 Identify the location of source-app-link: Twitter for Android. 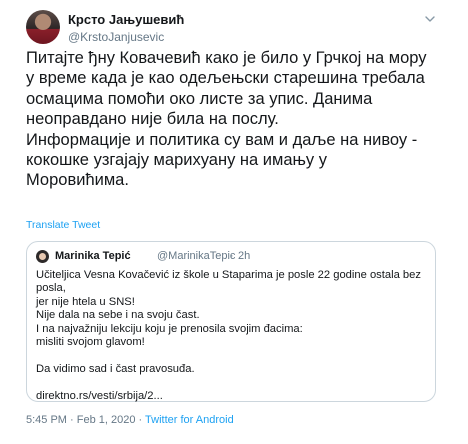
(189, 420).